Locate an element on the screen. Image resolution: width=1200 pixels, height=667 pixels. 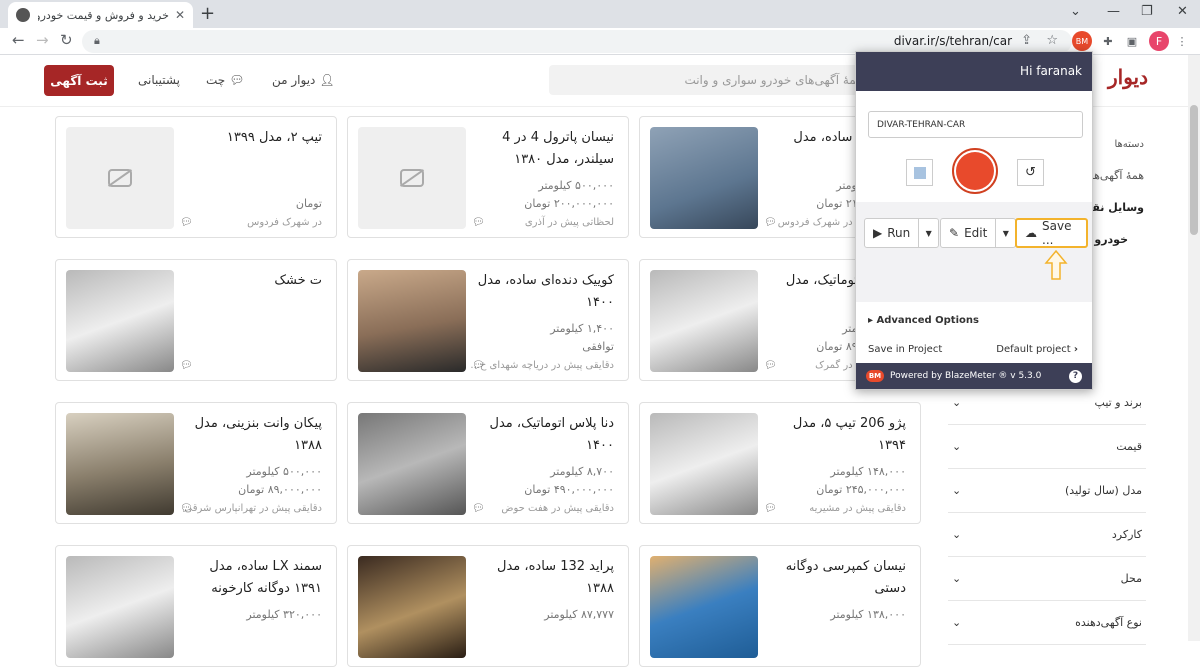
default-project-label: Default project is located at coordinates (1033, 349).